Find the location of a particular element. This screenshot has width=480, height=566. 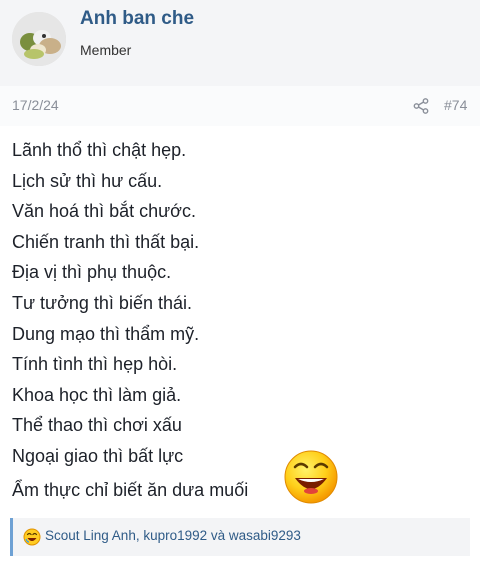

post-line: Địa vị thì phụ thuộc. is located at coordinates (92, 272).